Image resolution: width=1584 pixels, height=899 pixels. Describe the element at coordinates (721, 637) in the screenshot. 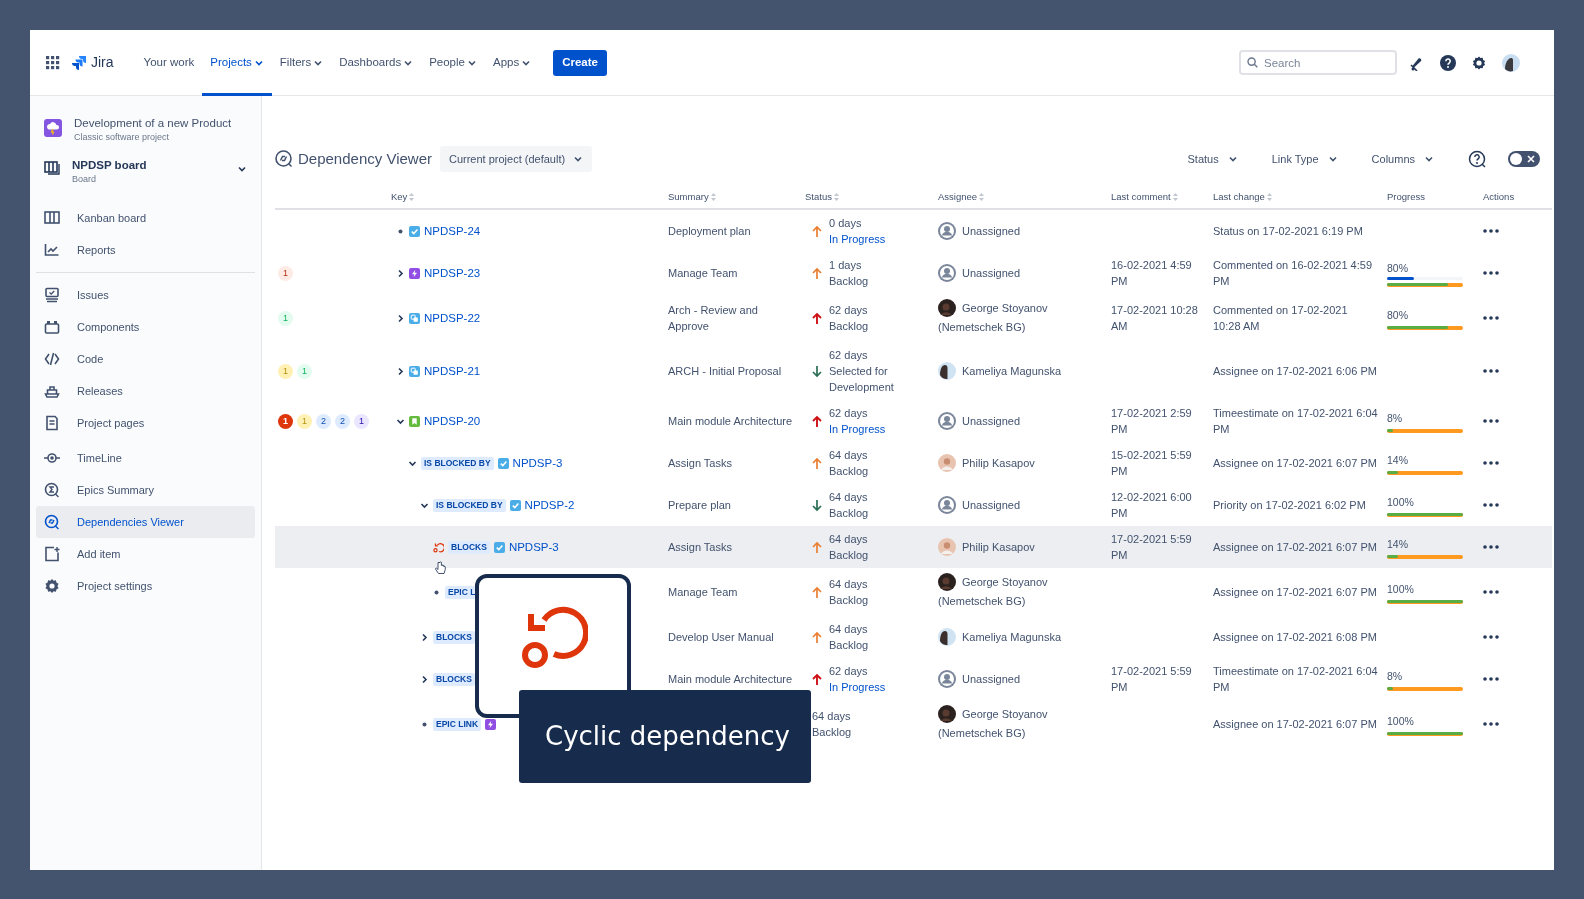

I see `summary-text: Develop User Manual` at that location.